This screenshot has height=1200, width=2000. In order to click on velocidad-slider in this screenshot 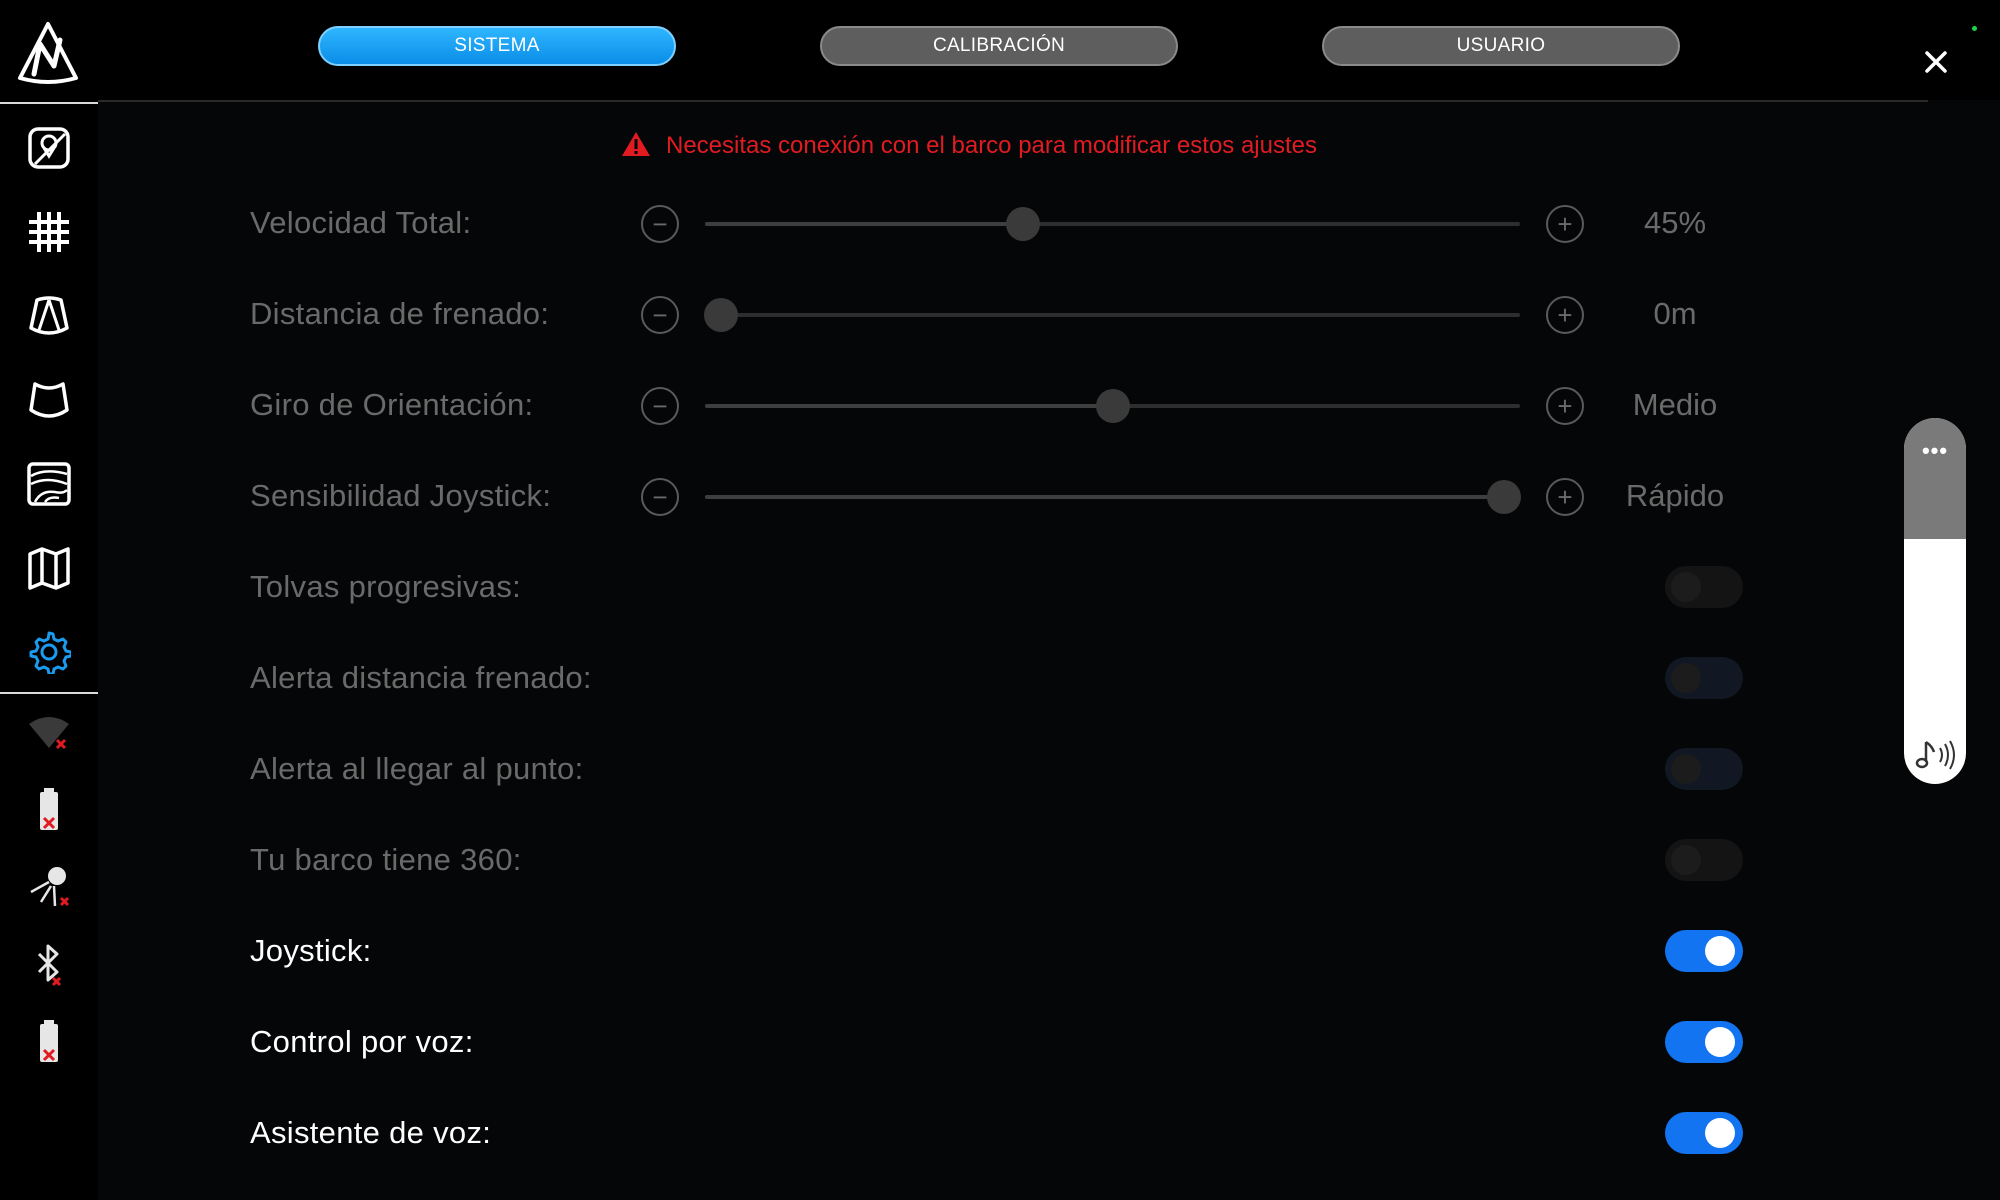, I will do `click(1112, 224)`.